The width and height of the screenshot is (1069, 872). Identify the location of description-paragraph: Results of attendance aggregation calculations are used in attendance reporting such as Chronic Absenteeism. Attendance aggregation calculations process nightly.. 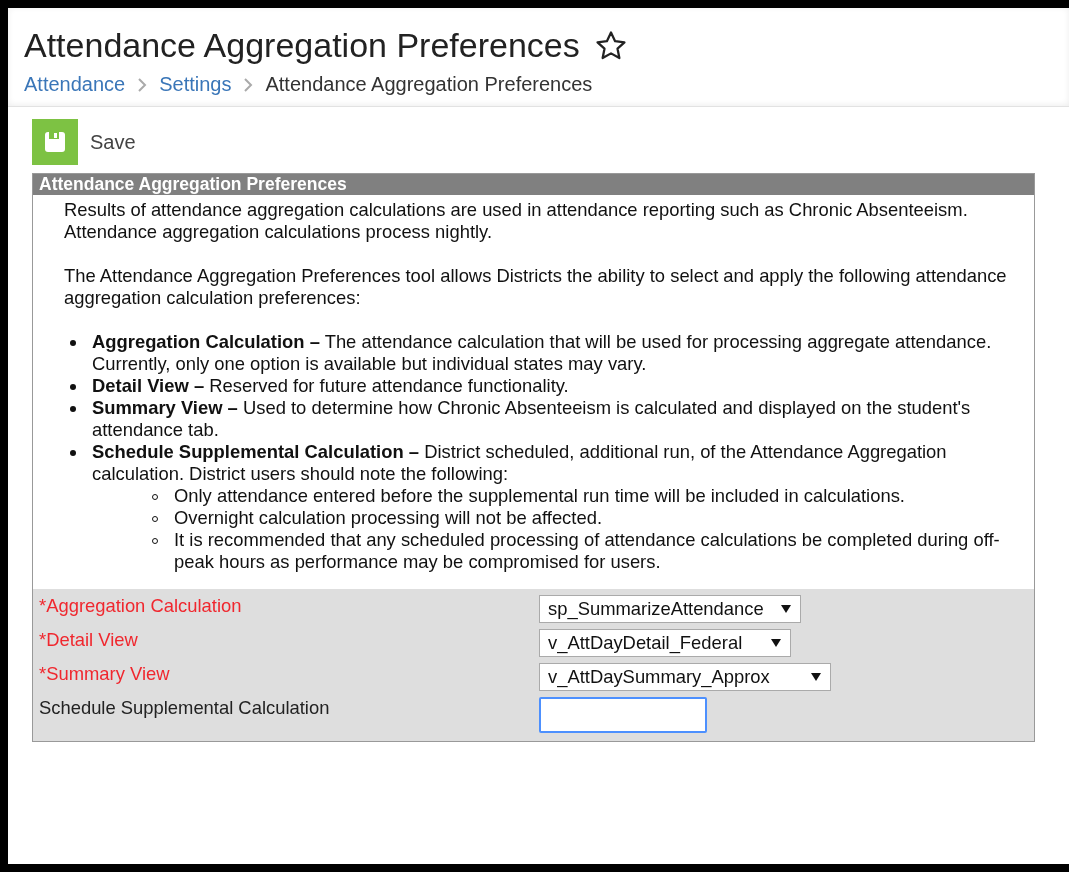
(516, 221).